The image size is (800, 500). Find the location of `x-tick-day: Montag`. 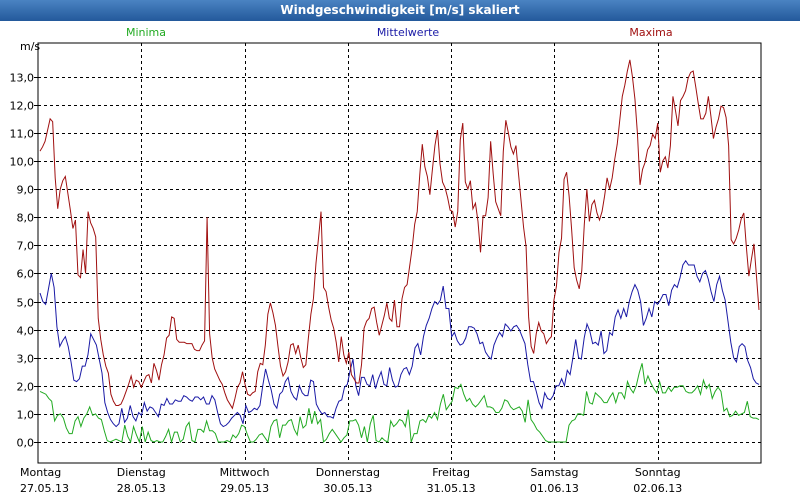

x-tick-day: Montag is located at coordinates (40, 472).